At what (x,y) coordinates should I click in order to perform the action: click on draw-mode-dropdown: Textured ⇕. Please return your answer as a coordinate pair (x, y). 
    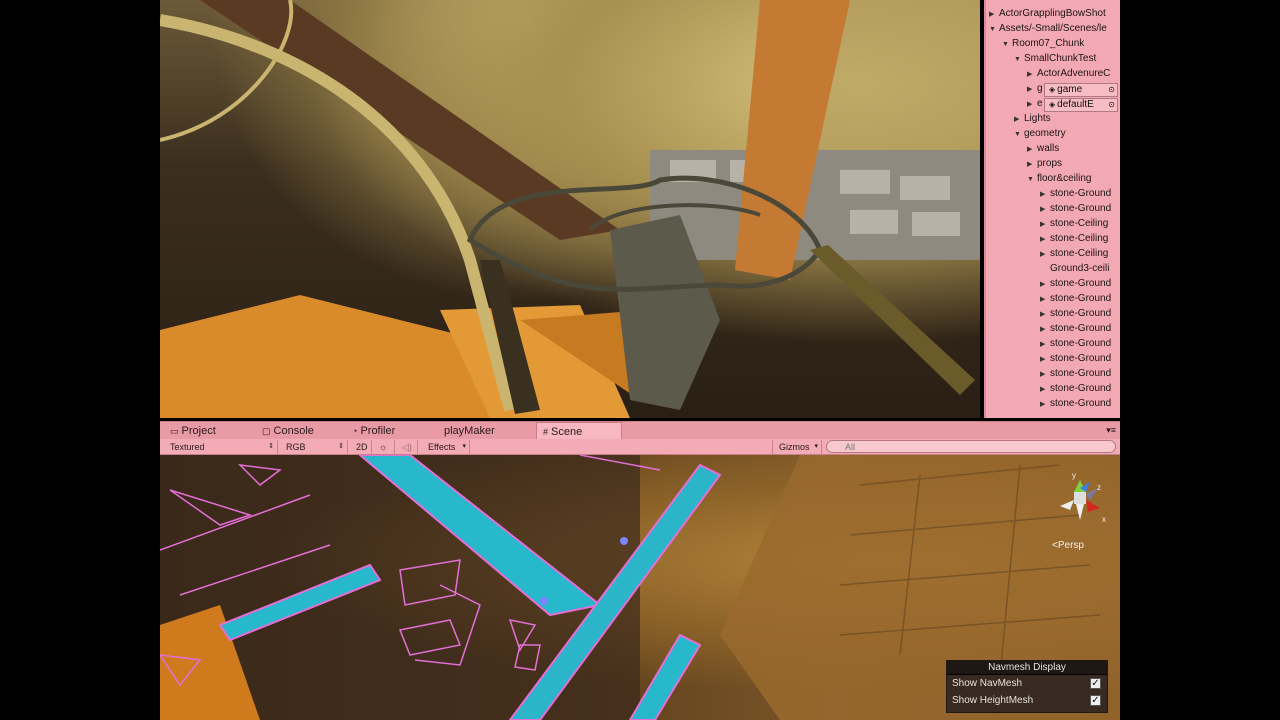
    Looking at the image, I should click on (221, 447).